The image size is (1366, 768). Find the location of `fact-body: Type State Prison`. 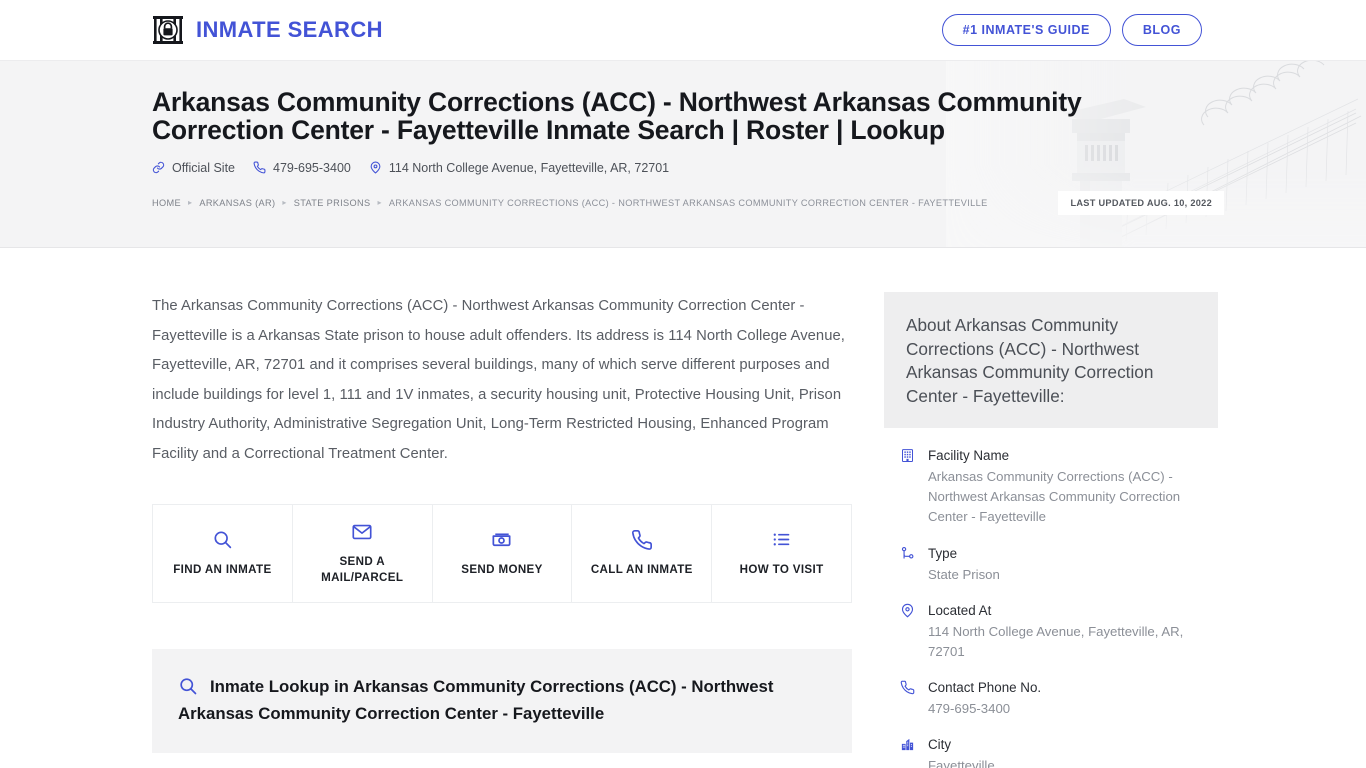

fact-body: Type State Prison is located at coordinates (964, 564).